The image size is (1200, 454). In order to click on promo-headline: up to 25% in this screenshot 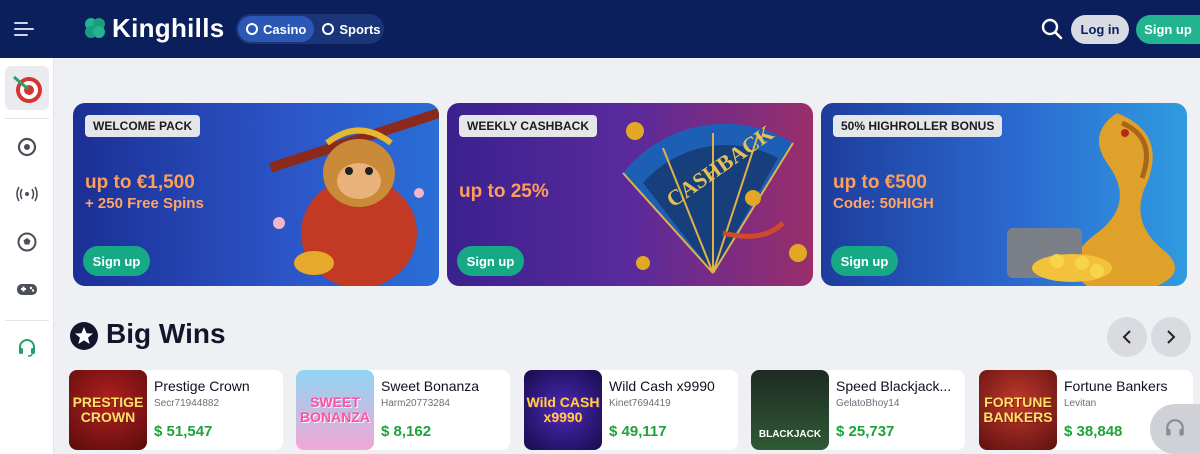, I will do `click(504, 191)`.